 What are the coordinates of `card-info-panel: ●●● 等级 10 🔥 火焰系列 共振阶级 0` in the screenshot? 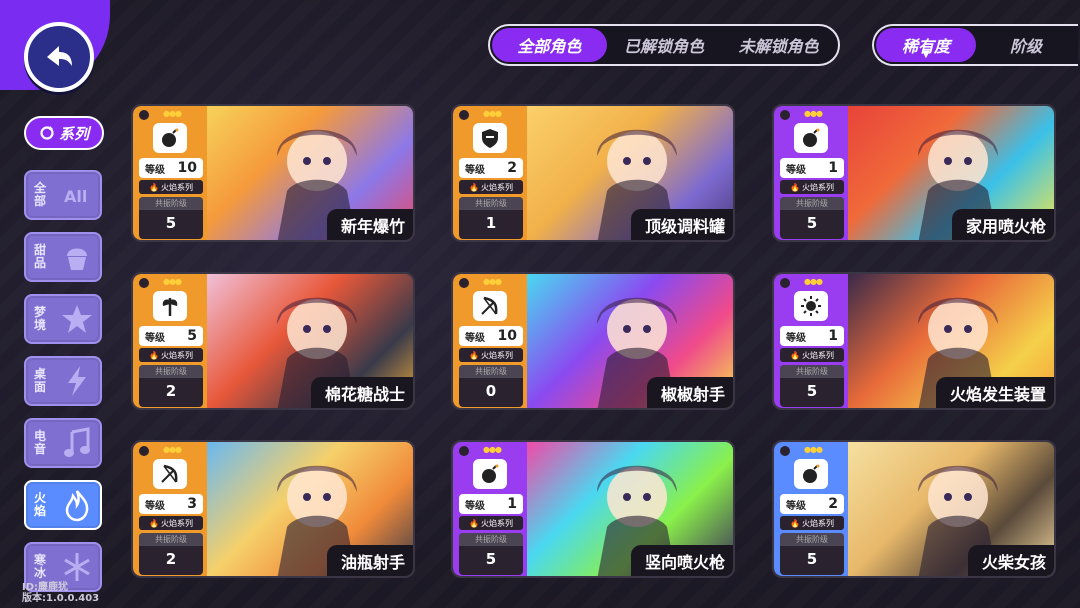 It's located at (490, 341).